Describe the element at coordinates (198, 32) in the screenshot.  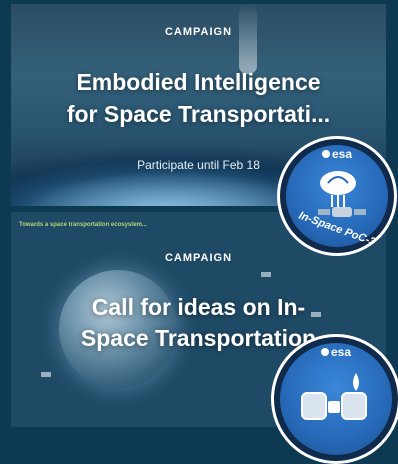
I see `campaign-label: CAMPAIGN` at that location.